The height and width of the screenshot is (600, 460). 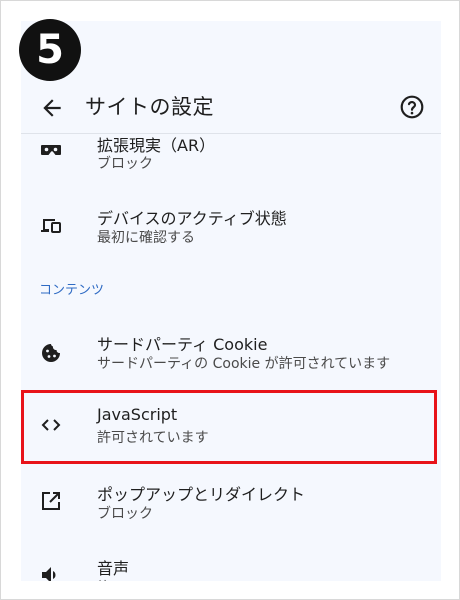 I want to click on help-icon, so click(x=412, y=107).